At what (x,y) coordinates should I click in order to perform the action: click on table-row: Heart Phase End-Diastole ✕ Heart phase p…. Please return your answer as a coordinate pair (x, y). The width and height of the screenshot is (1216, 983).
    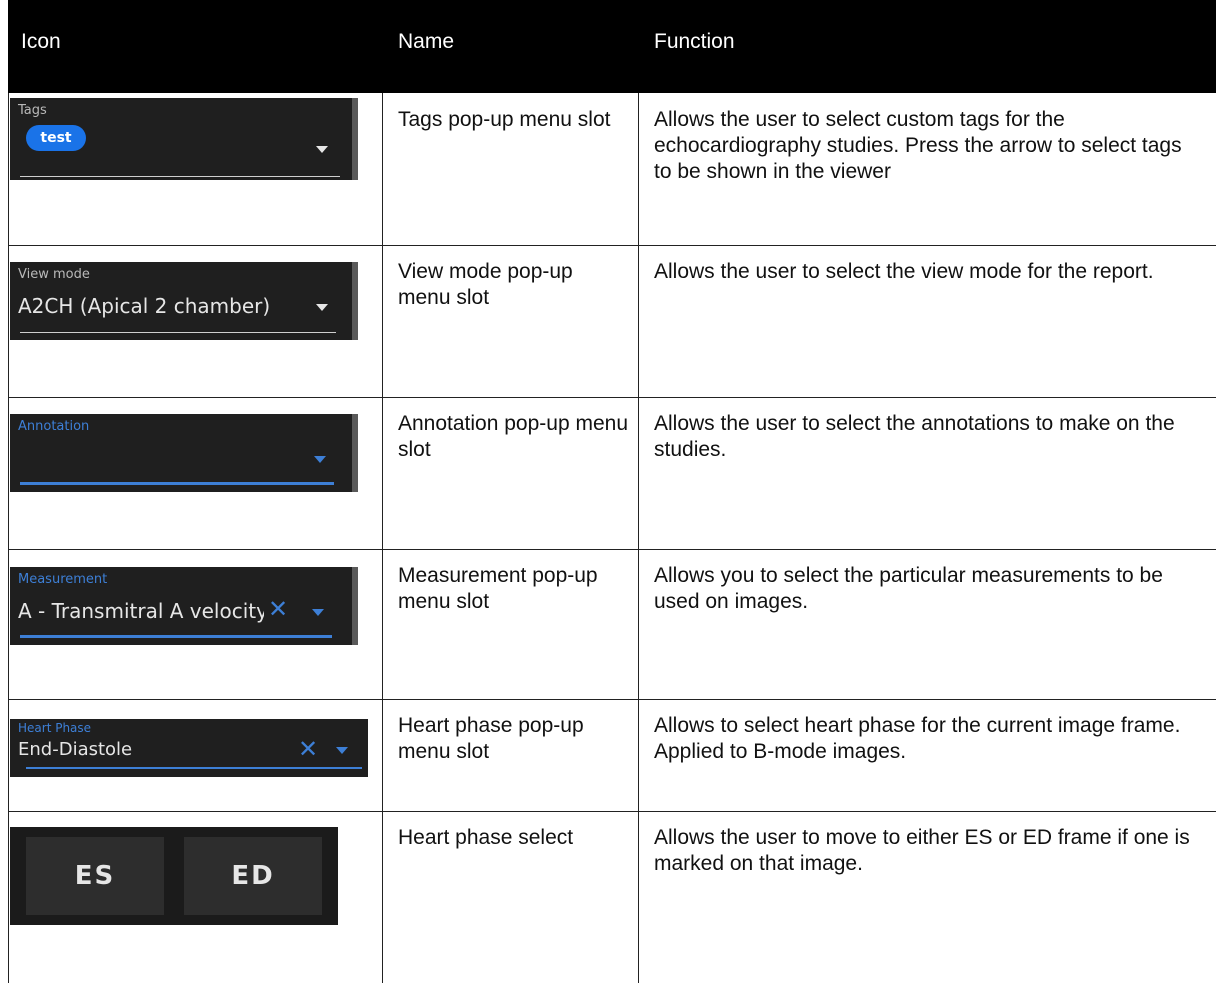
    Looking at the image, I should click on (612, 755).